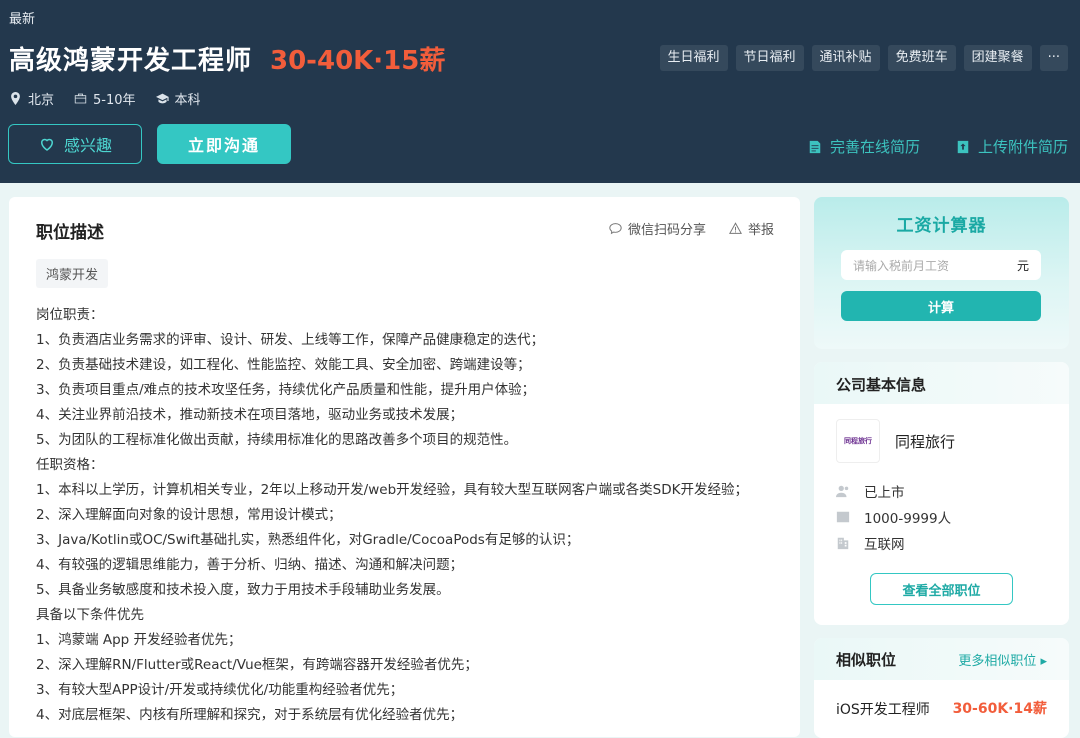 This screenshot has width=1080, height=738. Describe the element at coordinates (162, 98) in the screenshot. I see `graduation-cap-icon` at that location.